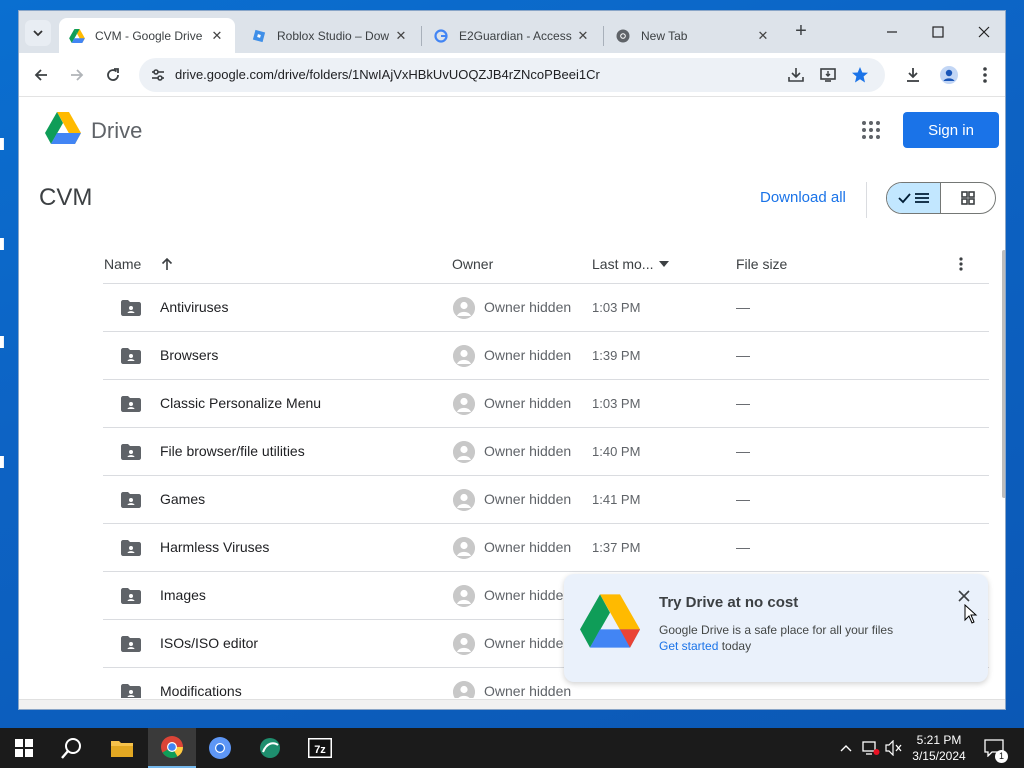  Describe the element at coordinates (994, 748) in the screenshot. I see `notification-center-button: 1` at that location.